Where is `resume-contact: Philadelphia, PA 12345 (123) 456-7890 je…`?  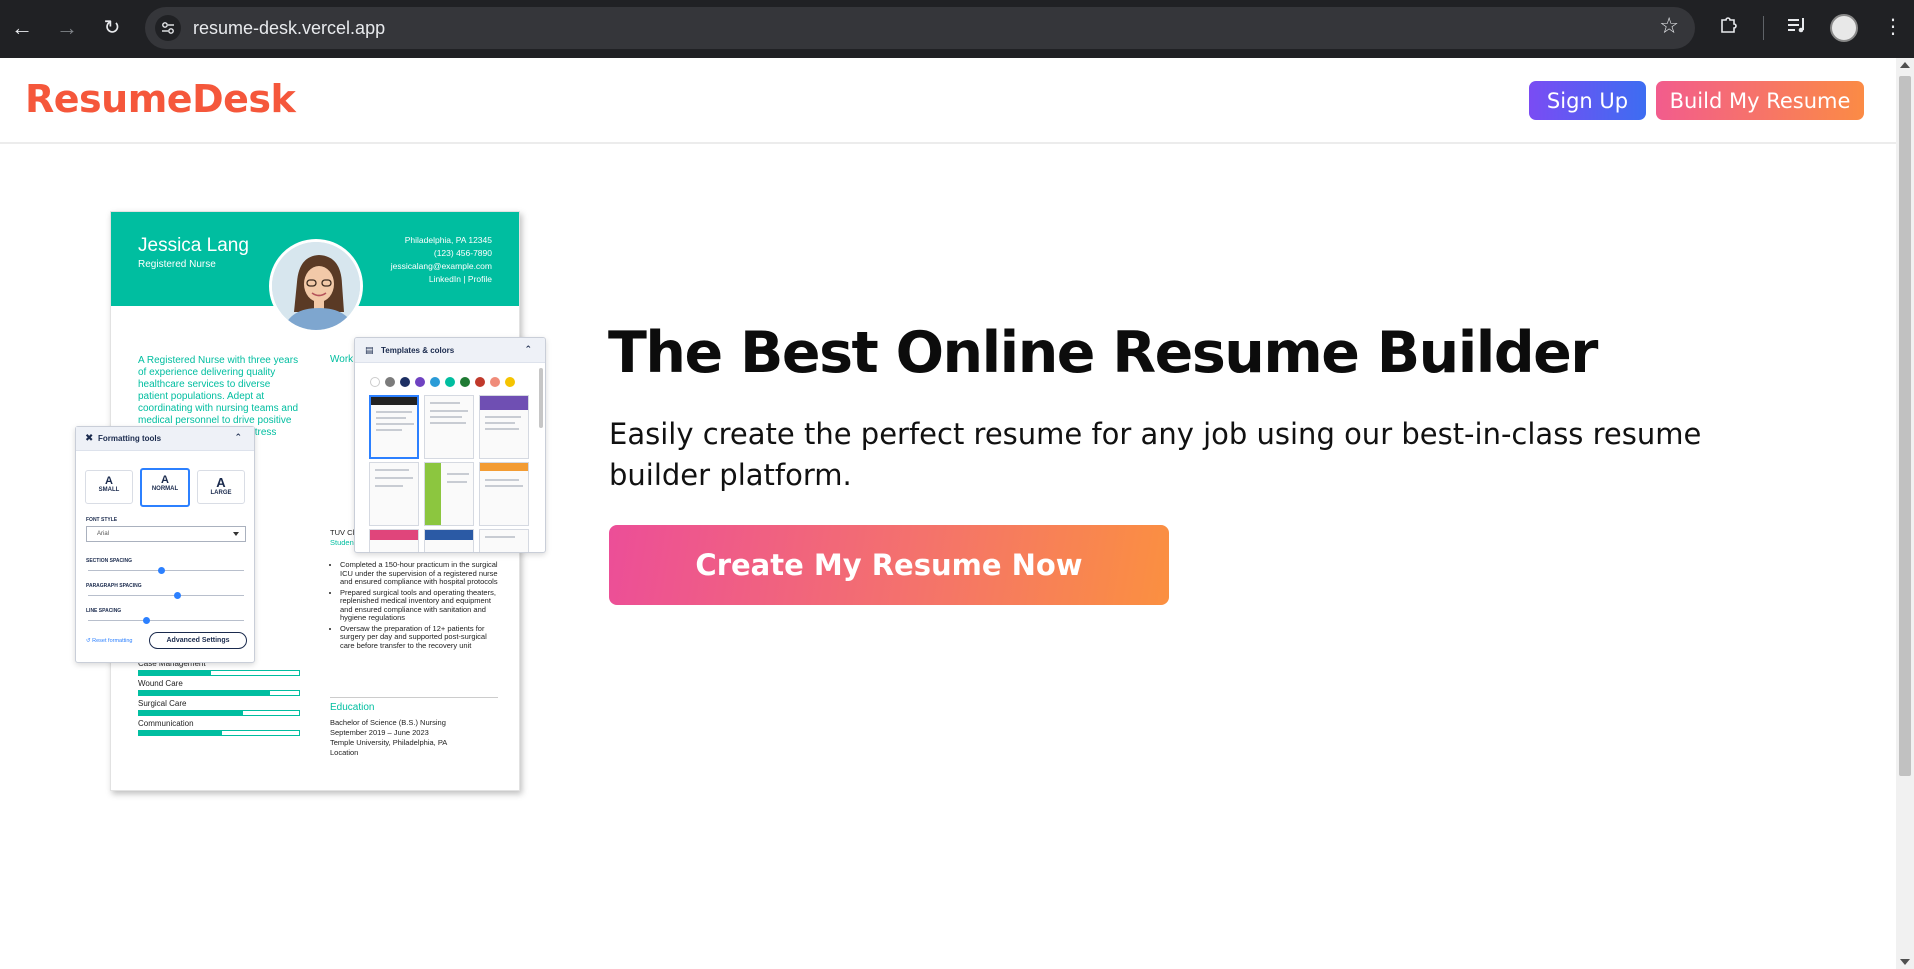
resume-contact: Philadelphia, PA 12345 (123) 456-7890 je… is located at coordinates (441, 260).